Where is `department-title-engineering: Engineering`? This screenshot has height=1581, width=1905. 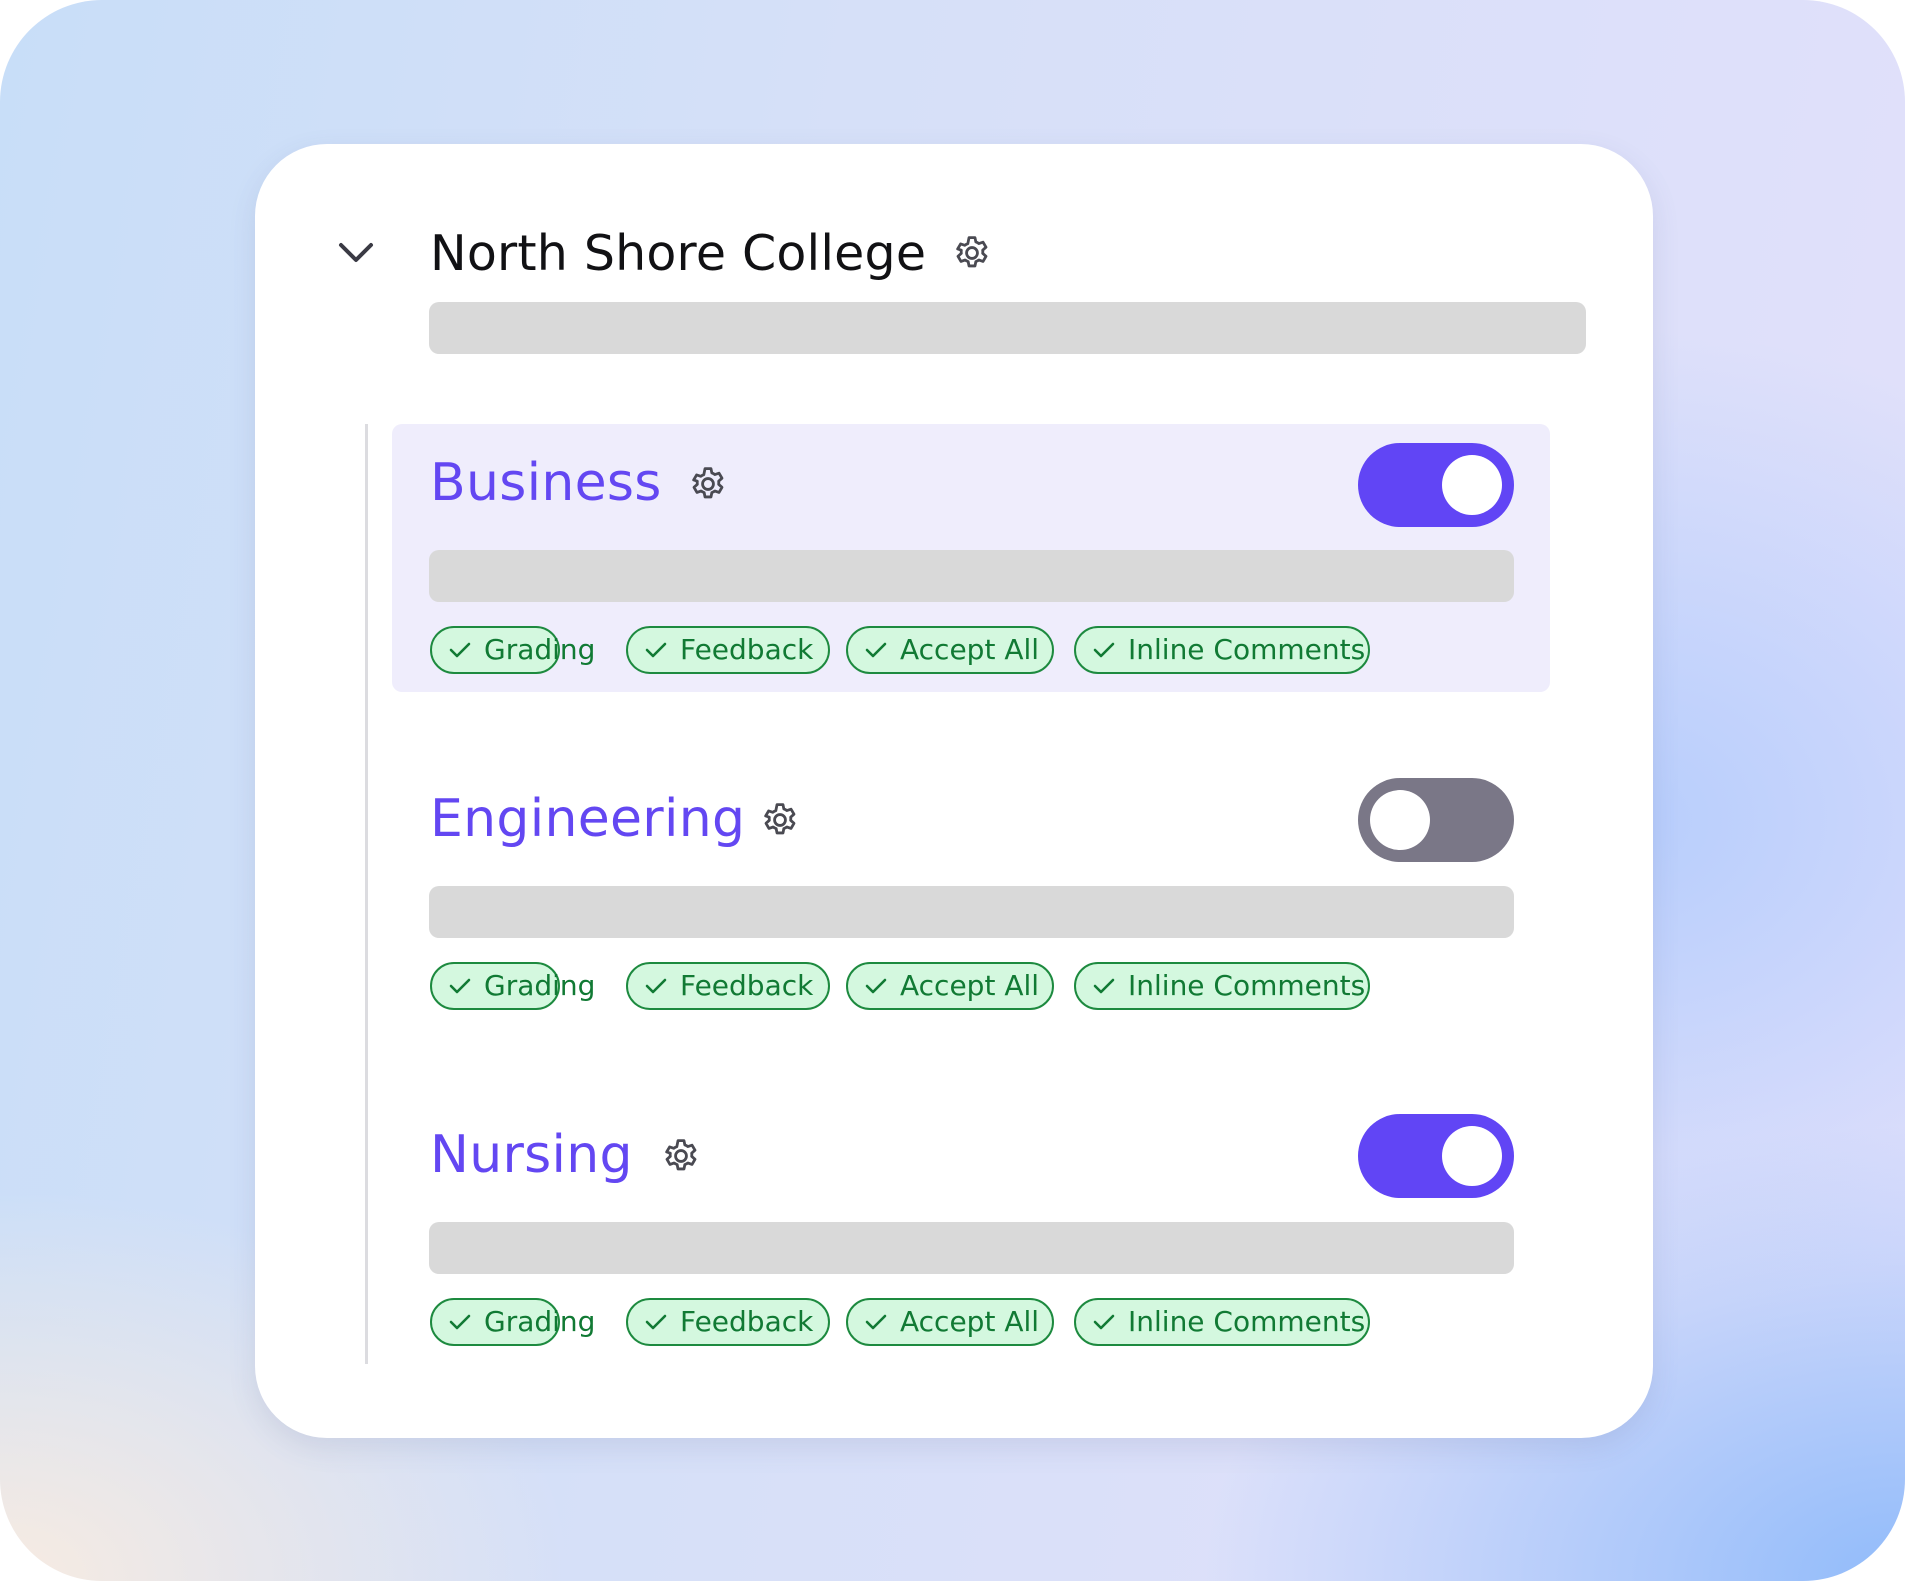 department-title-engineering: Engineering is located at coordinates (588, 819).